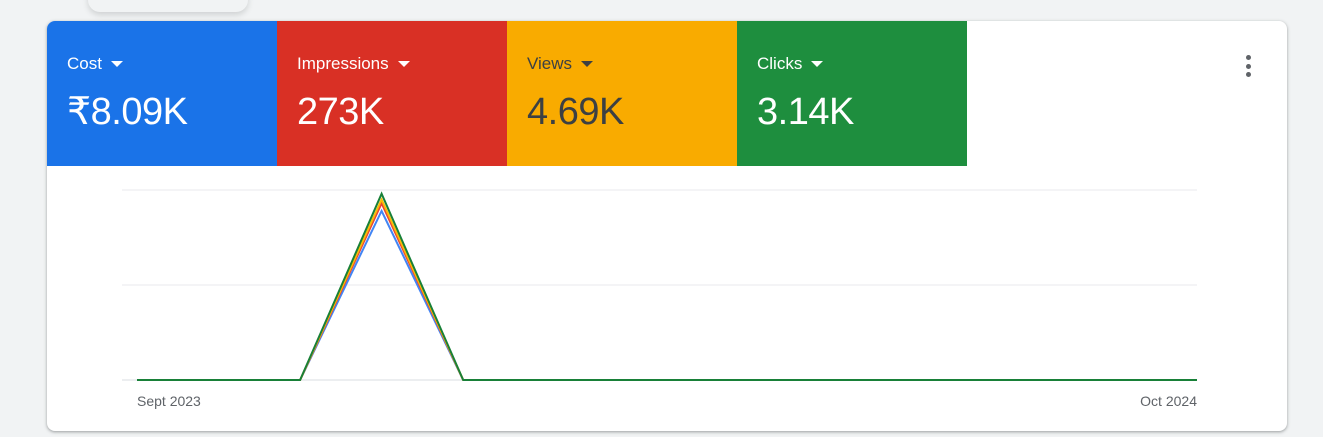  Describe the element at coordinates (575, 112) in the screenshot. I see `metric-value: 4.69K` at that location.